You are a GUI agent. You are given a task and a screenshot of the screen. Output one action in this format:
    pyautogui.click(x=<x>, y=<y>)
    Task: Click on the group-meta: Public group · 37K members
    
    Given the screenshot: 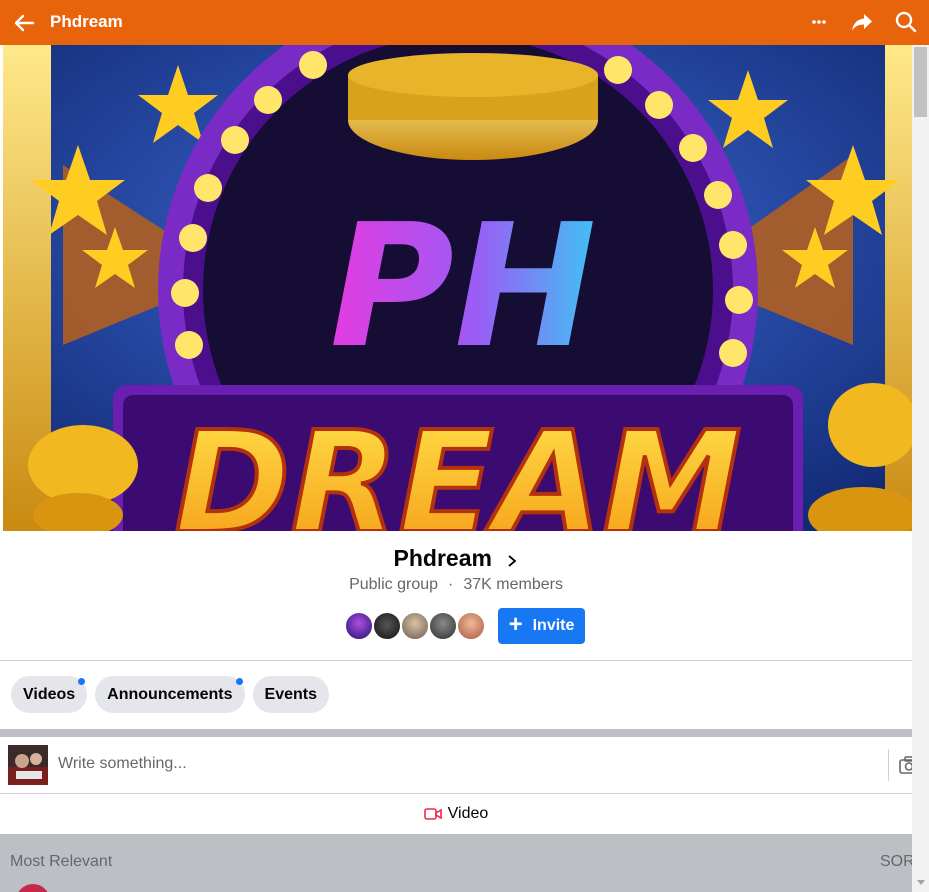 What is the action you would take?
    pyautogui.click(x=456, y=585)
    